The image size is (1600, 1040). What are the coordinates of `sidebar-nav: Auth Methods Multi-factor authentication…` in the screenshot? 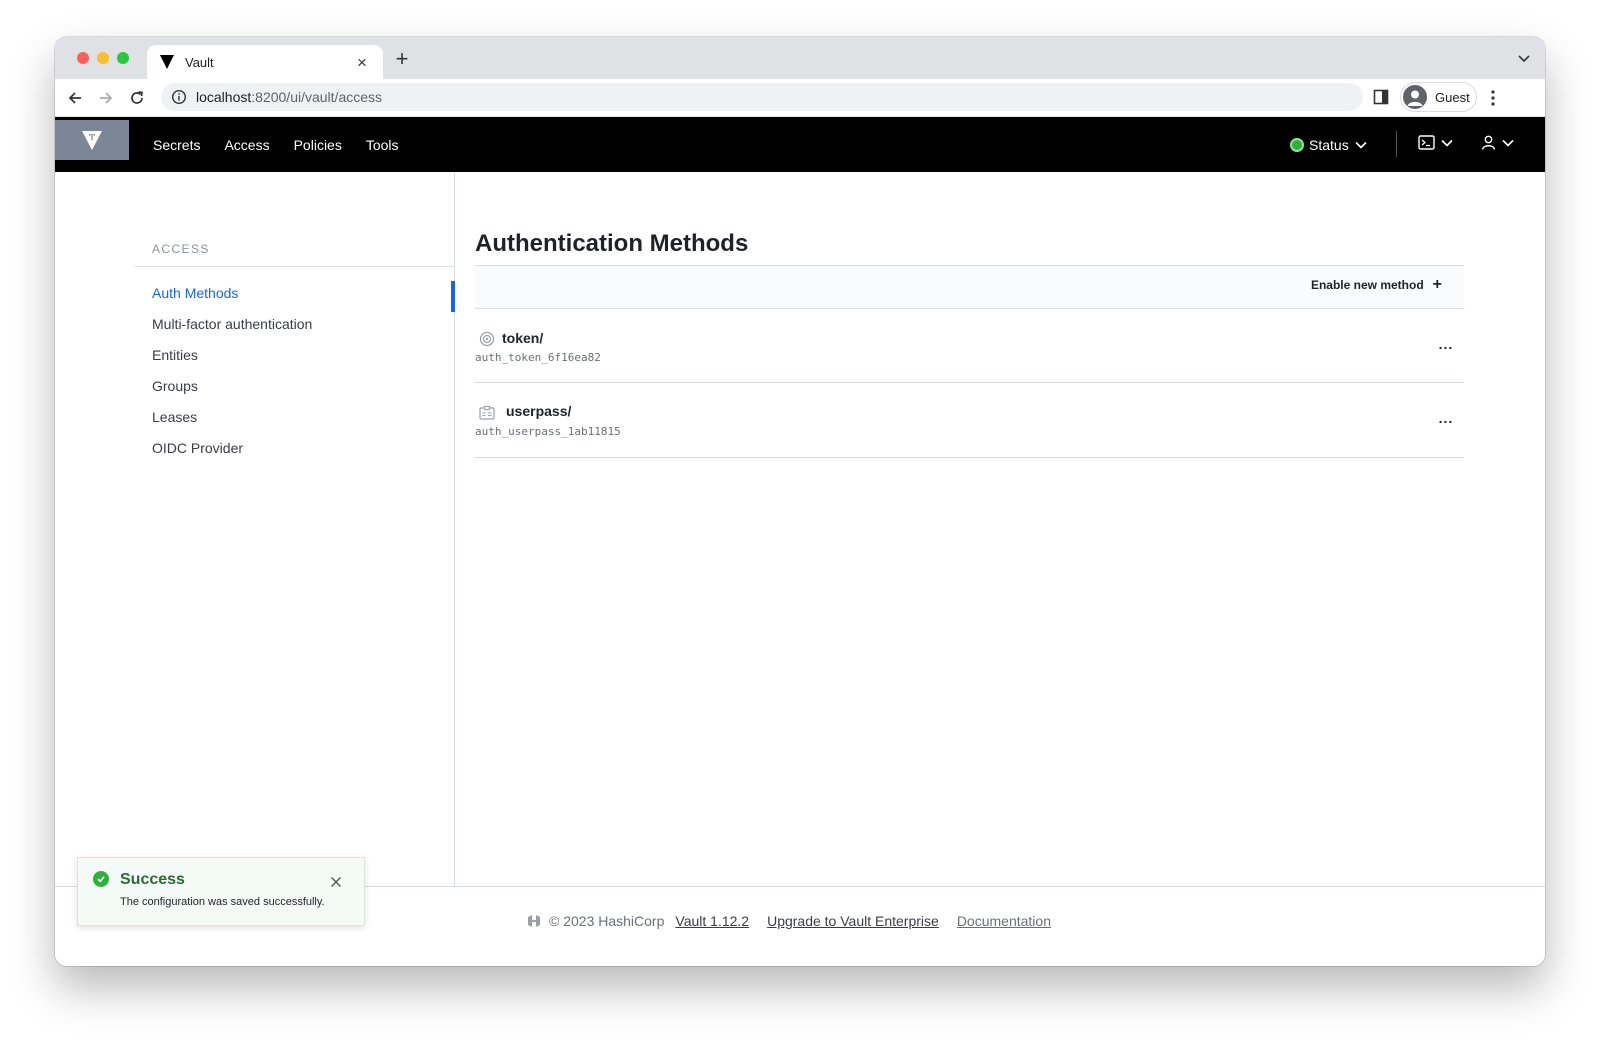 It's located at (232, 376).